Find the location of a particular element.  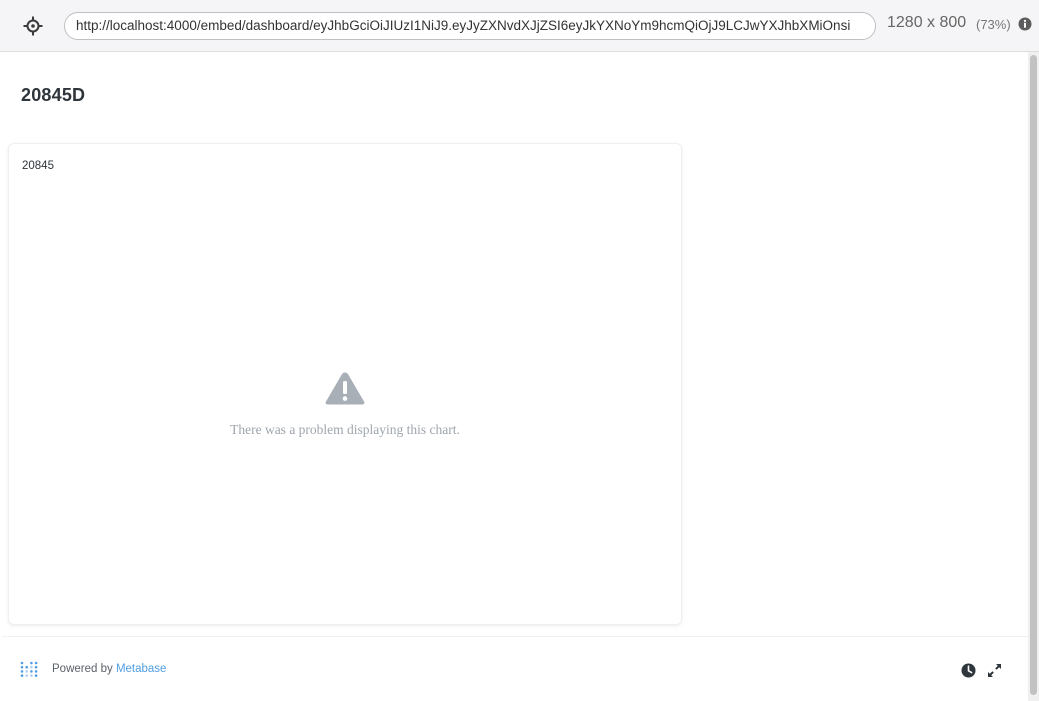

embed-footer: Powered by Metabase is located at coordinates (515, 668).